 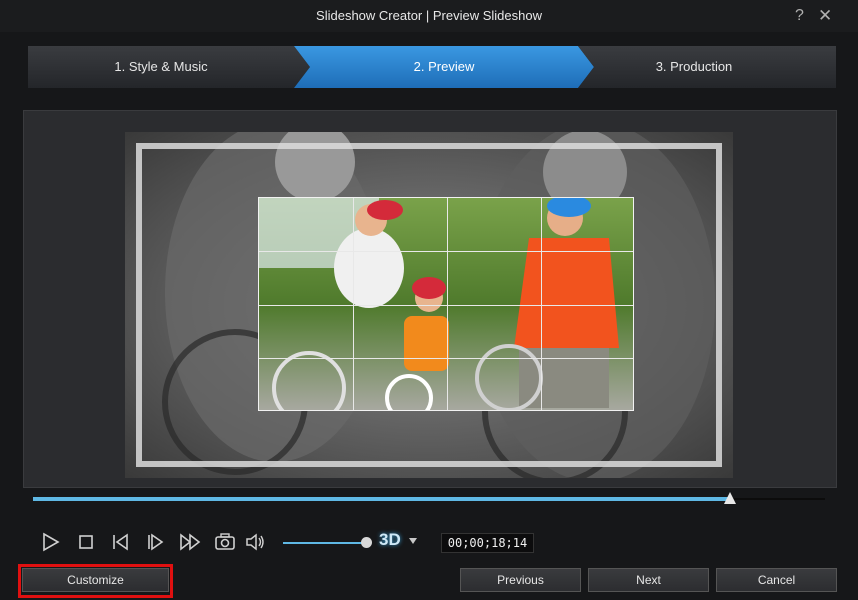 I want to click on previous-button: Previous, so click(x=520, y=580).